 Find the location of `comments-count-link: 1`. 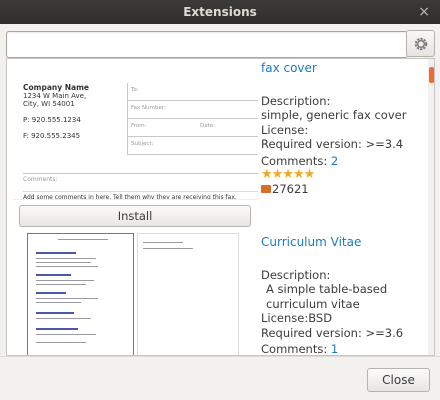

comments-count-link: 1 is located at coordinates (334, 348).